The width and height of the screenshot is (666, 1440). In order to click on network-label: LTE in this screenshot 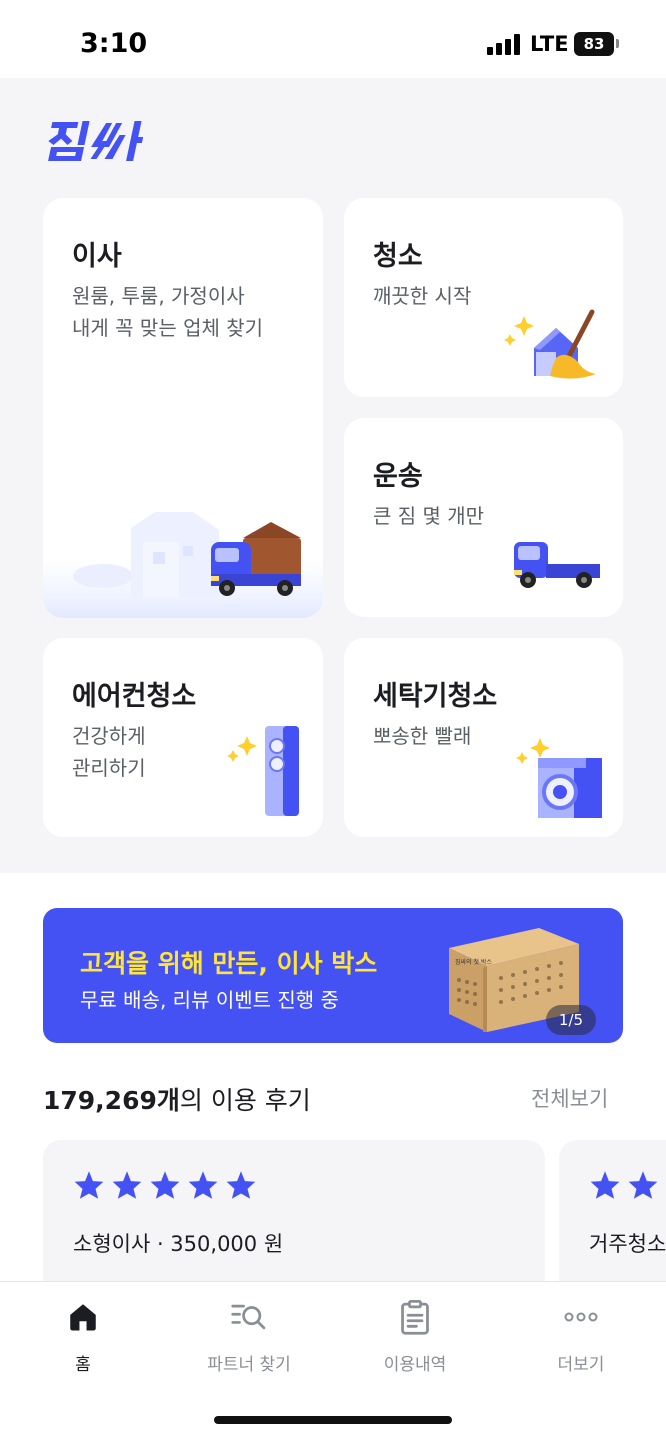, I will do `click(549, 44)`.